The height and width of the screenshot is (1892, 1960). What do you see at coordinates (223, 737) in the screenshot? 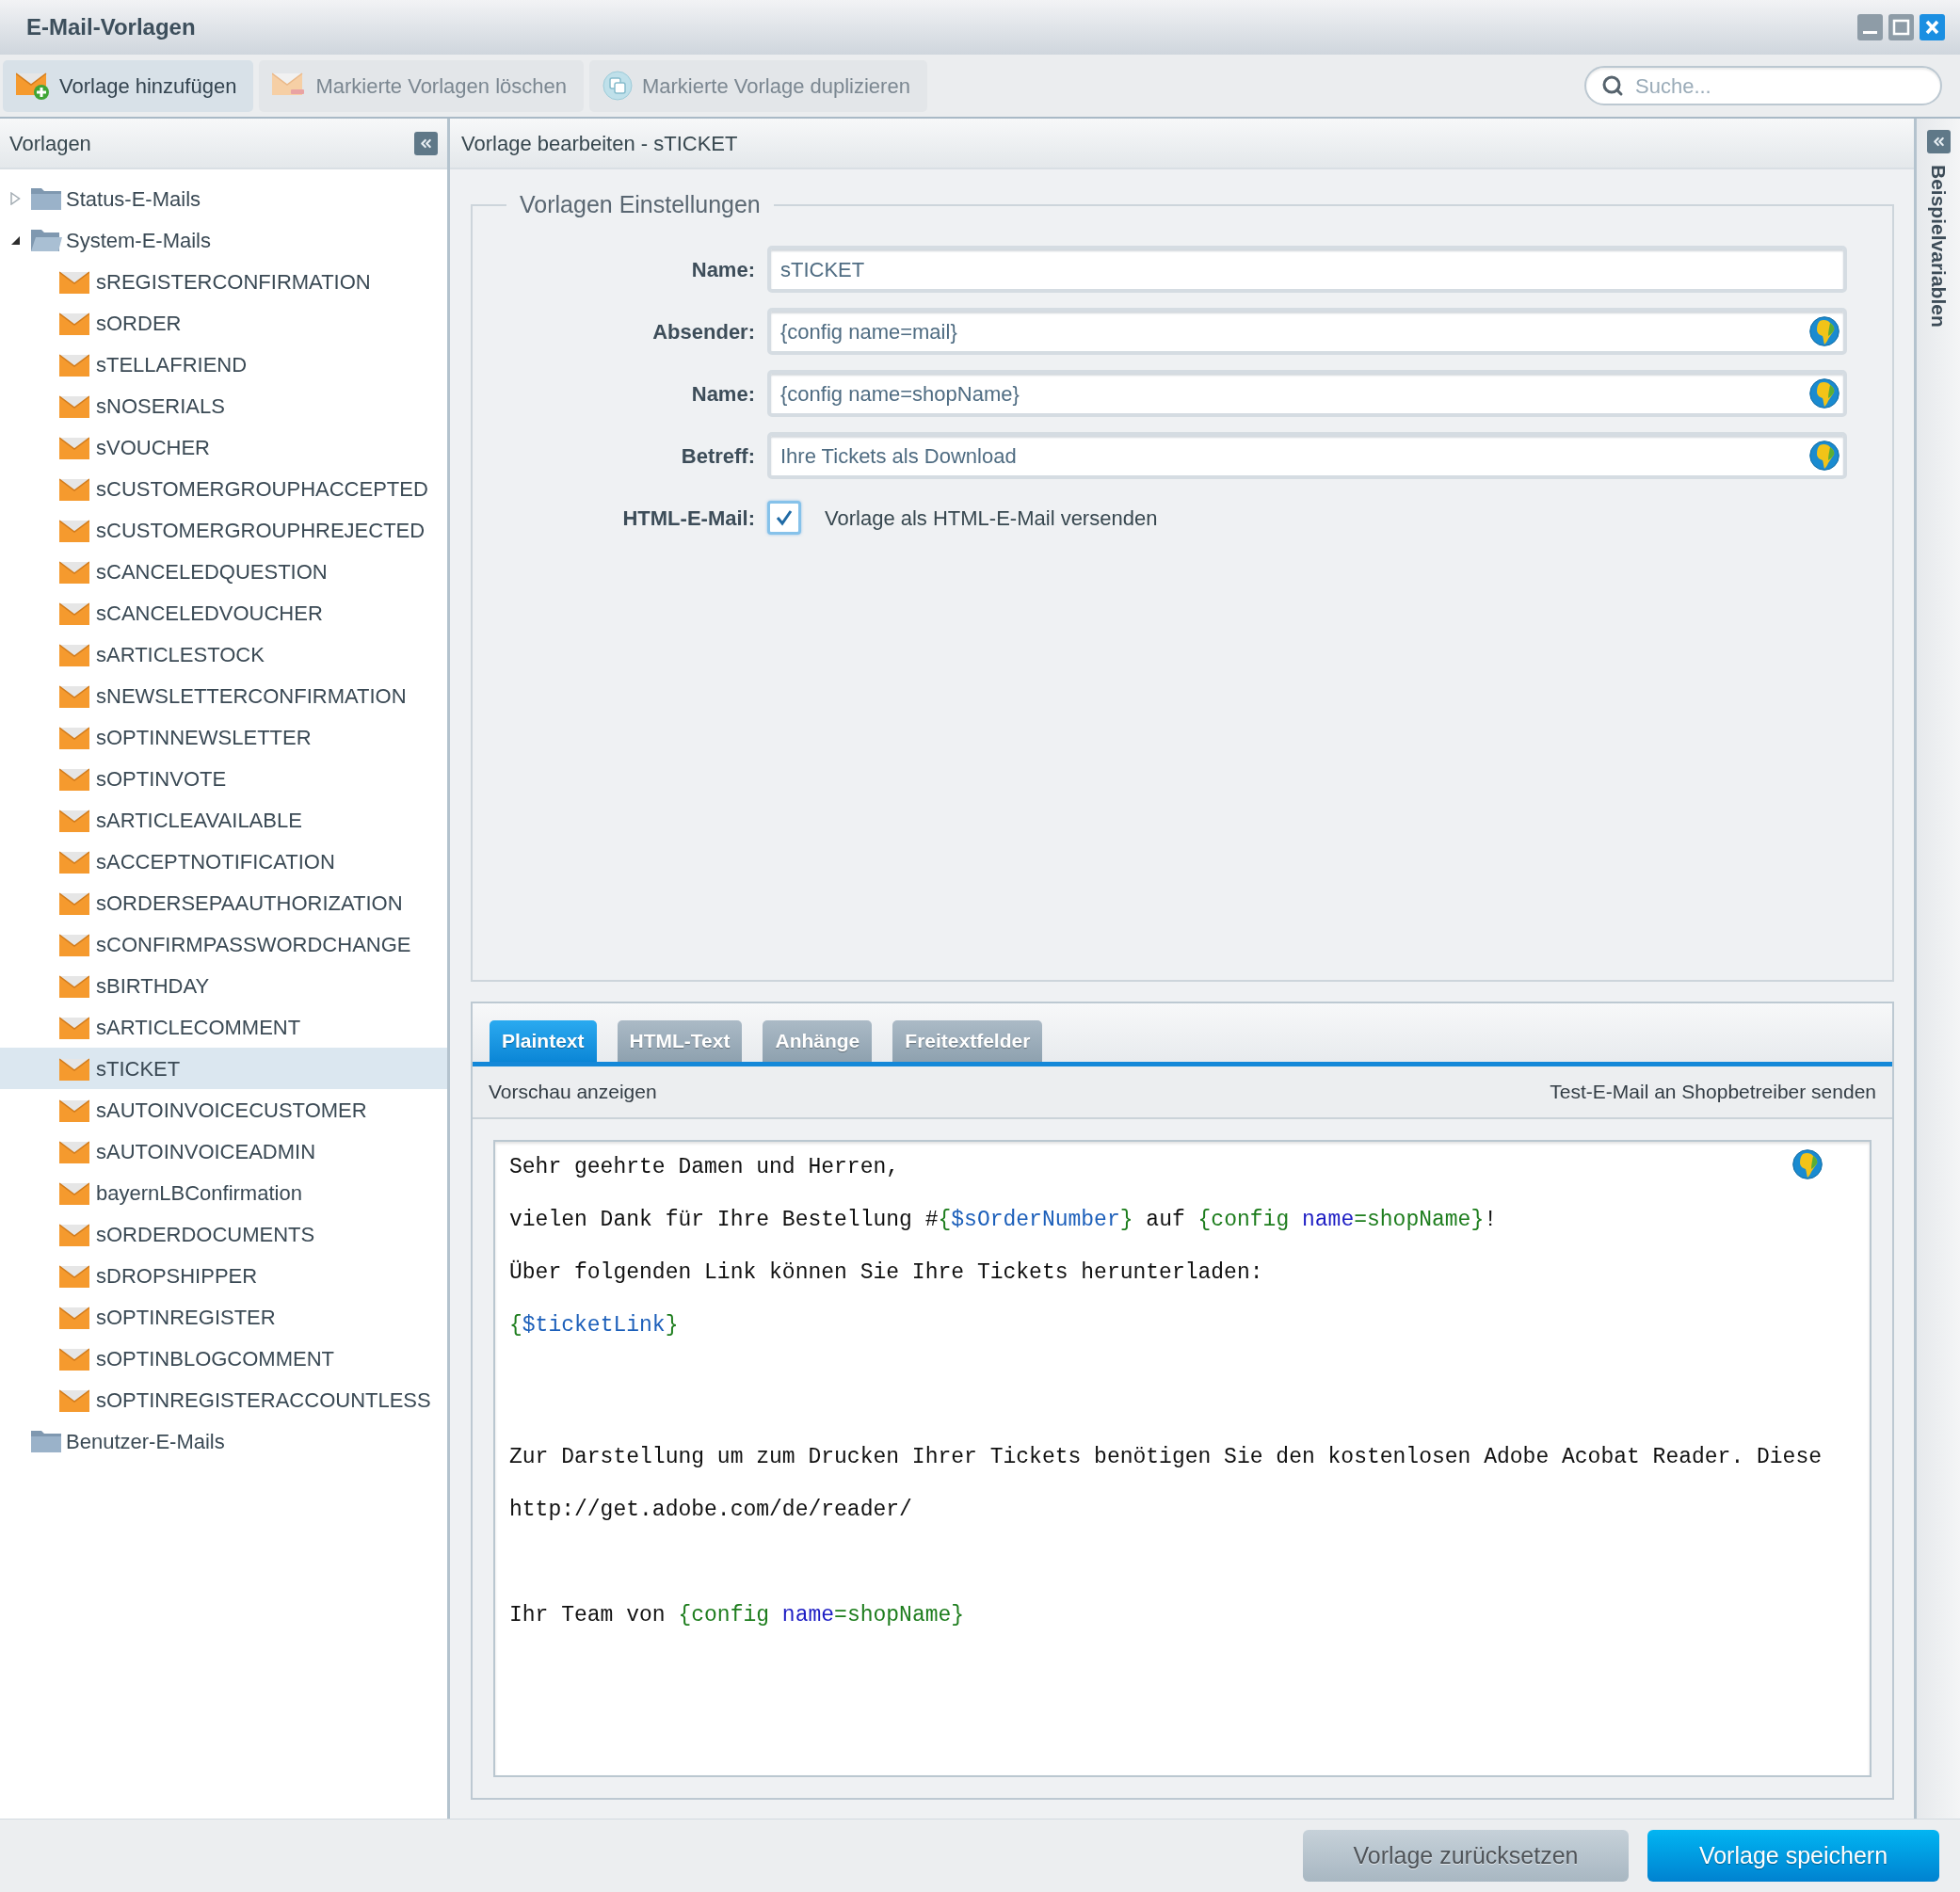
I see `tree-item: sOPTINNEWSLETTER` at bounding box center [223, 737].